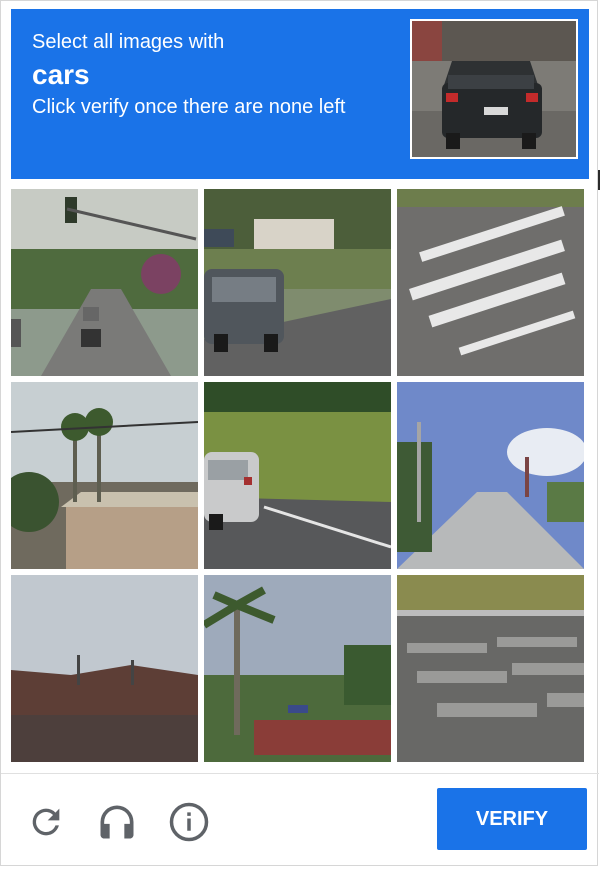 The width and height of the screenshot is (600, 870). I want to click on reload-button, so click(46, 822).